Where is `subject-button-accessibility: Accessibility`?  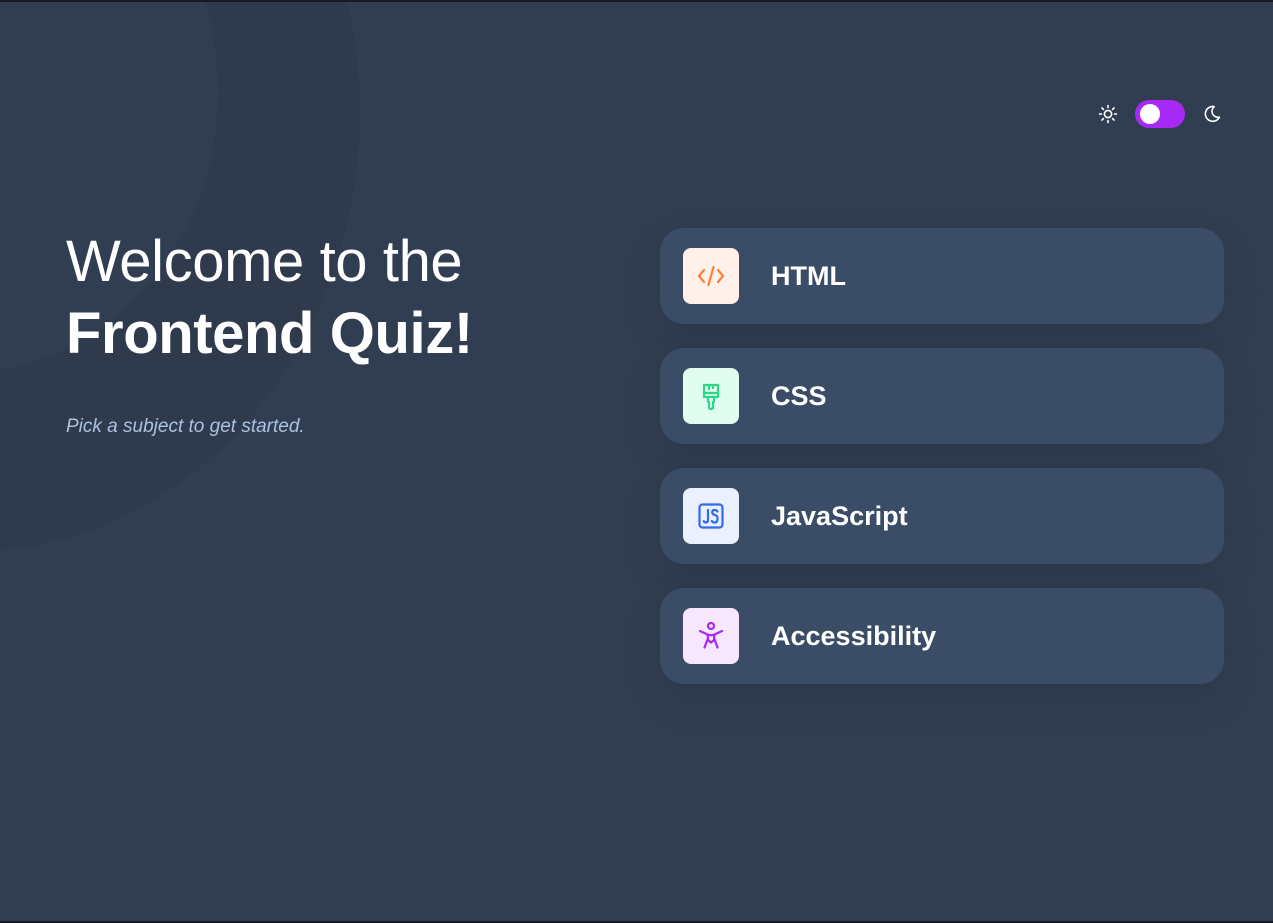
subject-button-accessibility: Accessibility is located at coordinates (942, 636).